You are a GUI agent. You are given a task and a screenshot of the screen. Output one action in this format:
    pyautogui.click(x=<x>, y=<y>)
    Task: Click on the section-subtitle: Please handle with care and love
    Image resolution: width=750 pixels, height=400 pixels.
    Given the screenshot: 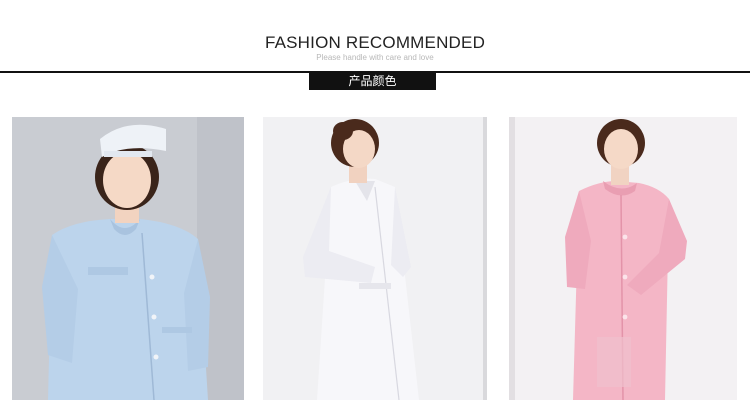 What is the action you would take?
    pyautogui.click(x=375, y=57)
    